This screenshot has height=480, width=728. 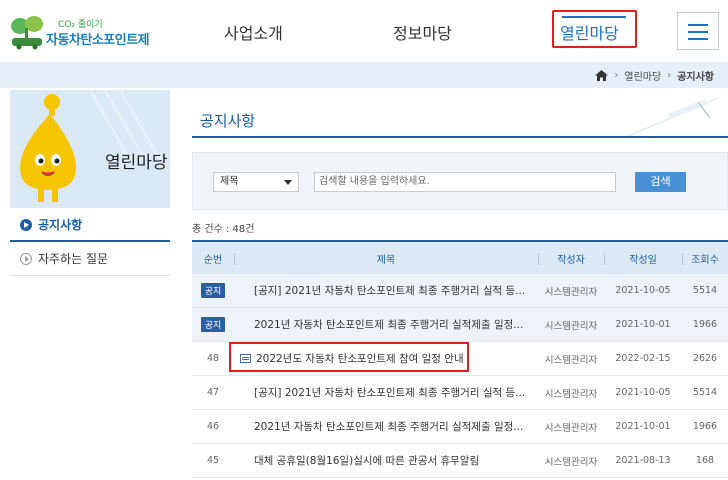 I want to click on header: CO₂ 줄이기 자동차탄소포인트제 사업소개 정보마당 열린마당, so click(x=364, y=31).